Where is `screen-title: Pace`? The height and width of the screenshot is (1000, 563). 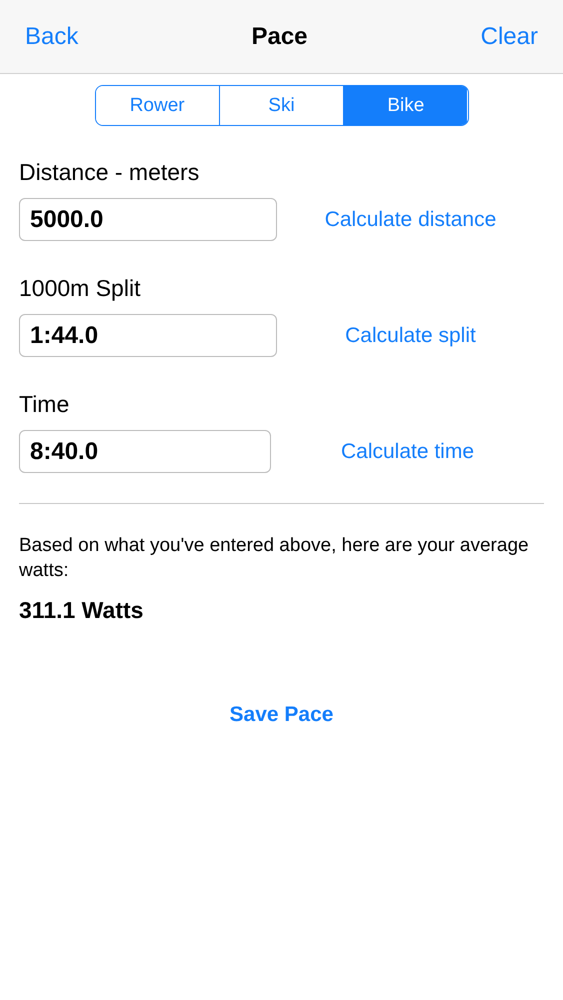
screen-title: Pace is located at coordinates (279, 36).